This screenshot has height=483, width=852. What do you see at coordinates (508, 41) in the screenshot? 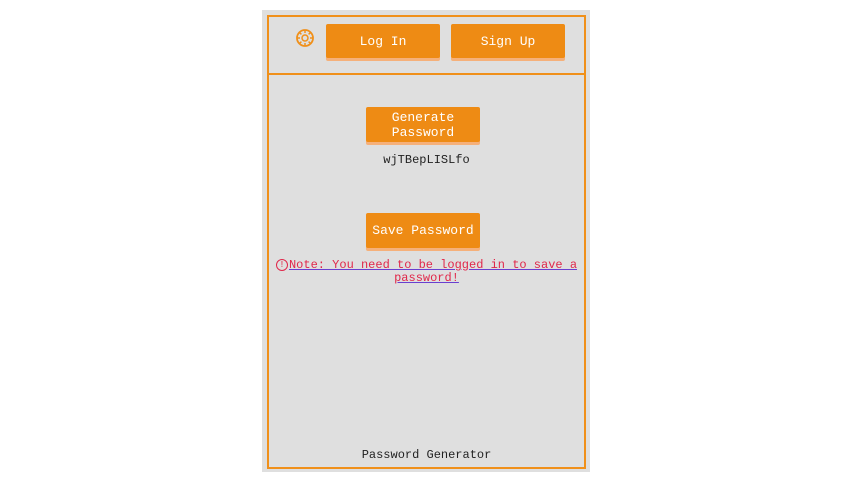
I see `signup-button: Sign Up` at bounding box center [508, 41].